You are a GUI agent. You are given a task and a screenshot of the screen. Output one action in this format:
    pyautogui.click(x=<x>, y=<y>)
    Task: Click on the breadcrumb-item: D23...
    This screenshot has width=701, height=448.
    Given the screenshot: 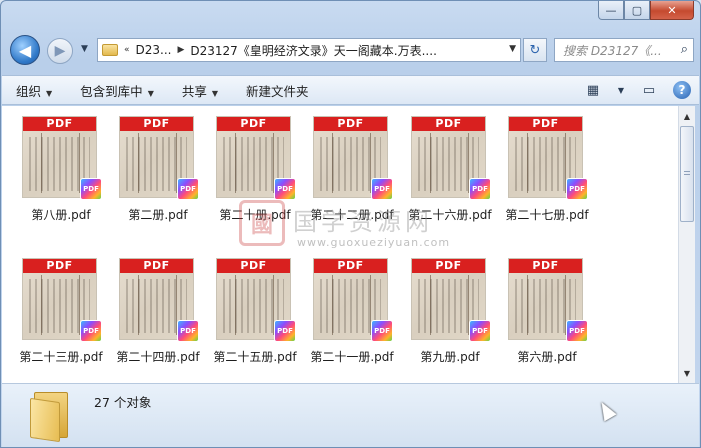 What is the action you would take?
    pyautogui.click(x=154, y=50)
    